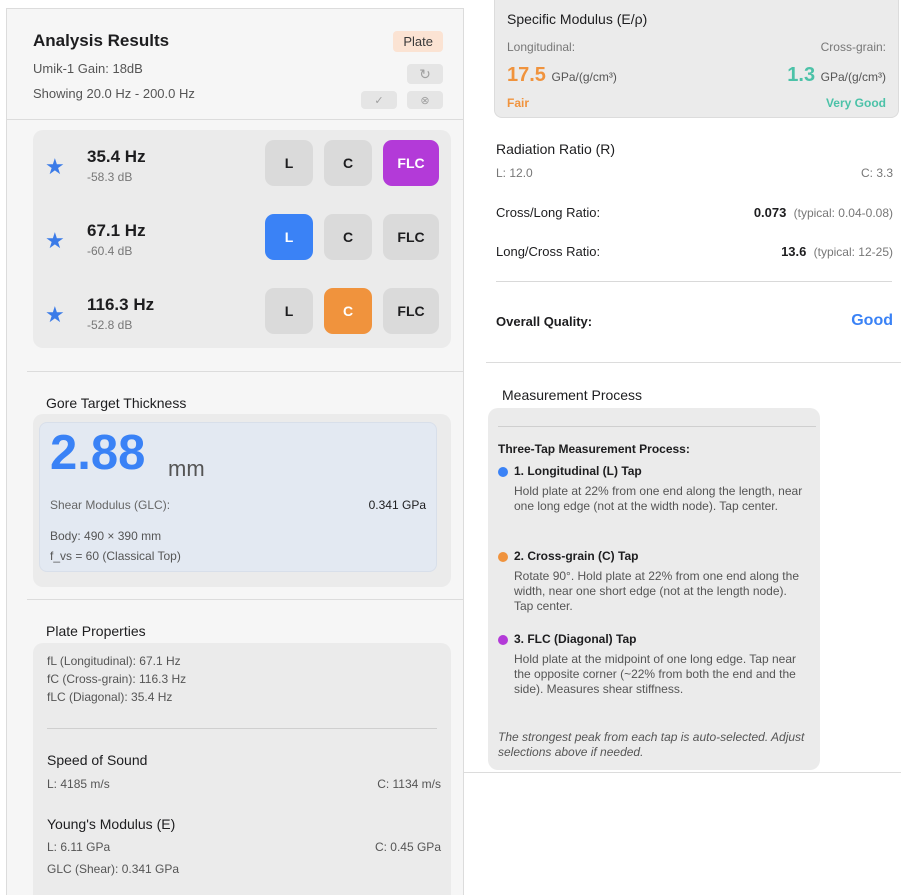 Image resolution: width=901 pixels, height=895 pixels. I want to click on step-title: 1. Longitudinal (L) Tap, so click(578, 471).